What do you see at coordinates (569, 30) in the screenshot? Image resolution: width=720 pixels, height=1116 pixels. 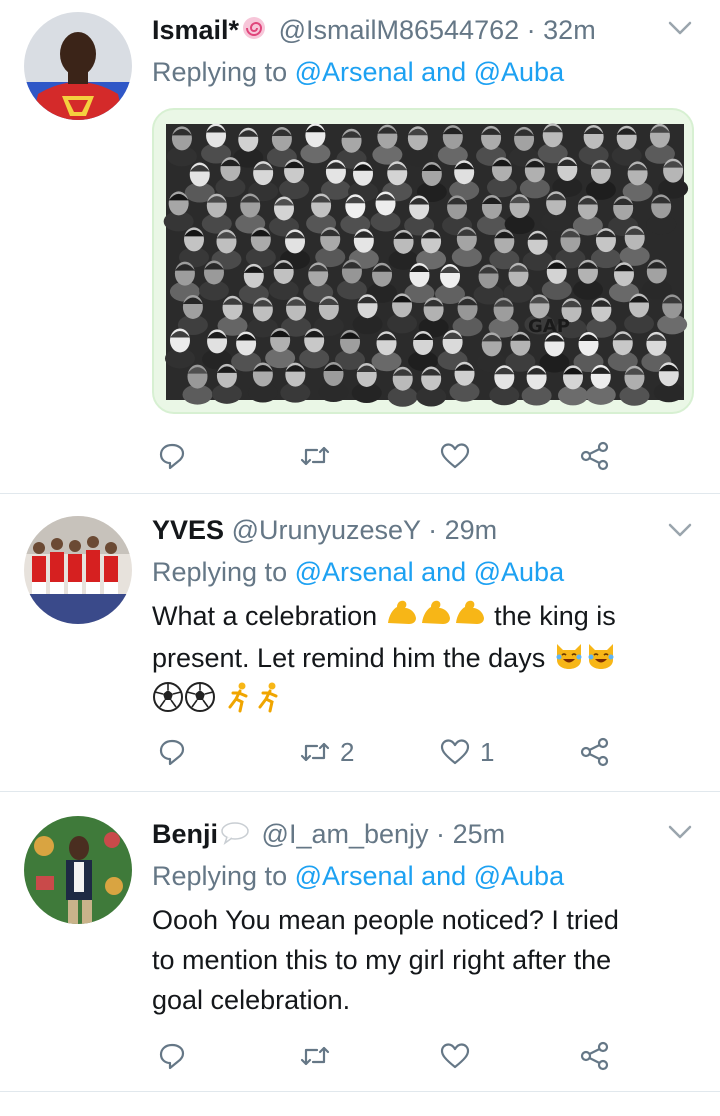 I see `timestamp: 32m` at bounding box center [569, 30].